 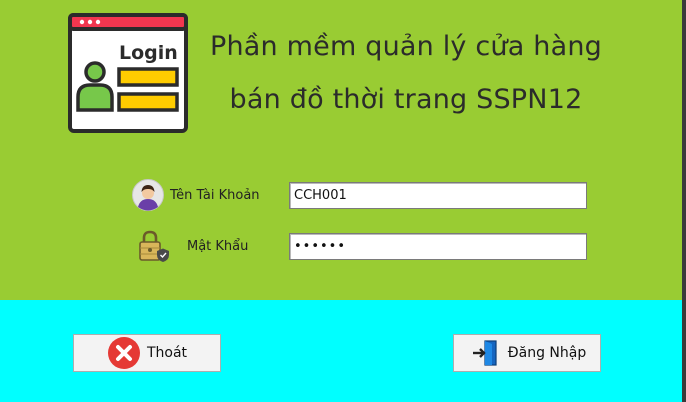 What do you see at coordinates (485, 353) in the screenshot?
I see `sign-in-door-icon` at bounding box center [485, 353].